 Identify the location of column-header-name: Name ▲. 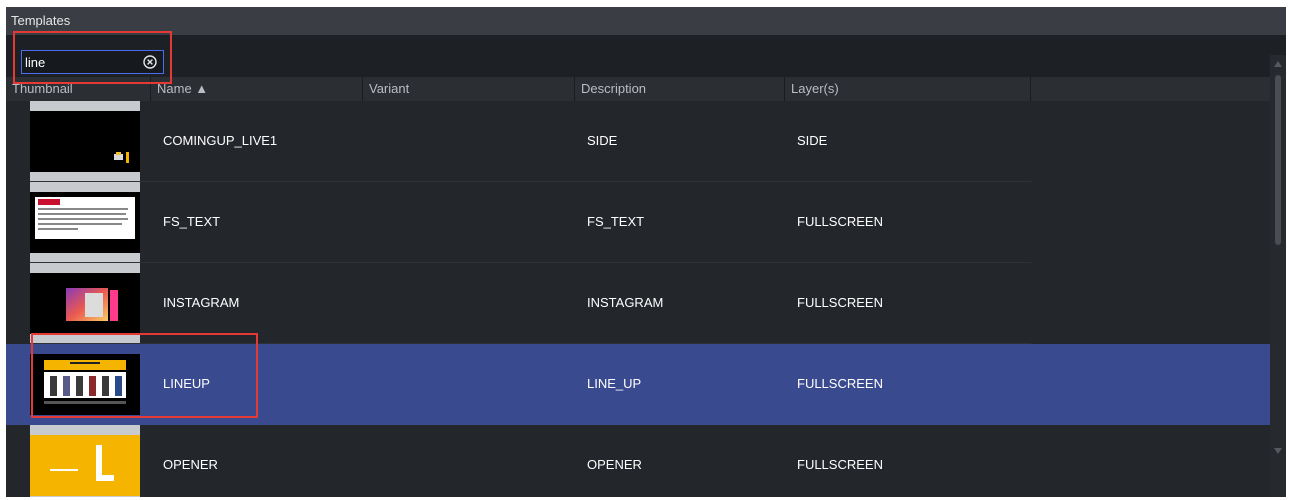
(257, 89).